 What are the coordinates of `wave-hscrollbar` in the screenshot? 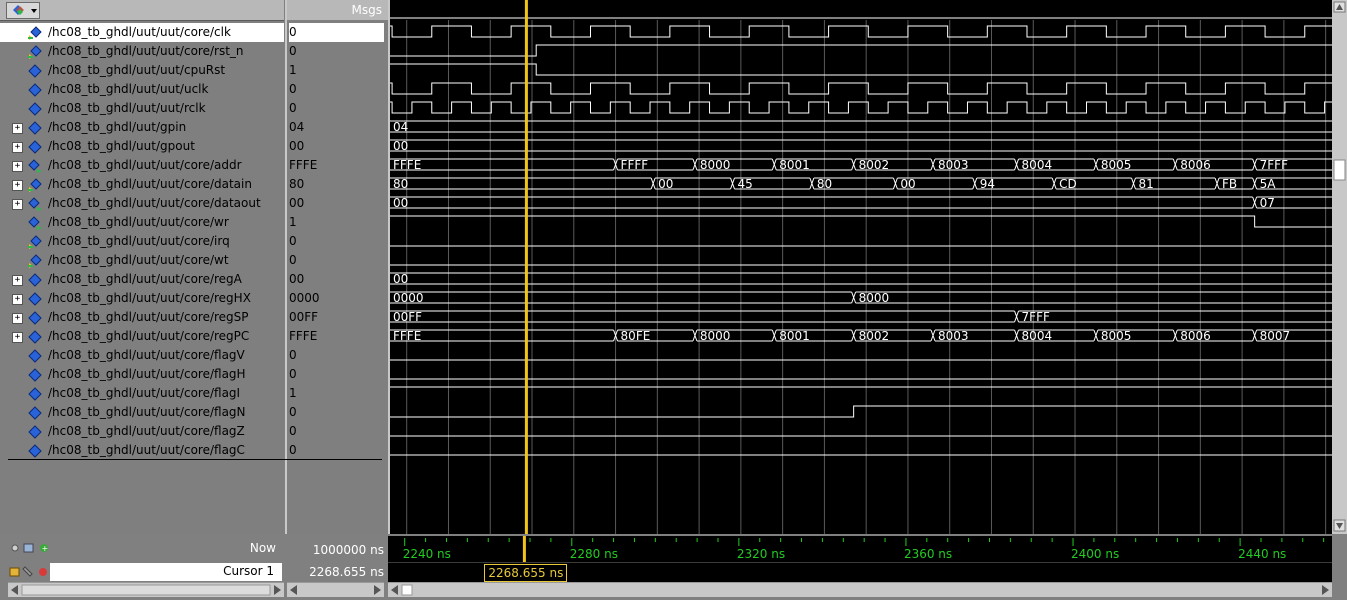 It's located at (860, 589).